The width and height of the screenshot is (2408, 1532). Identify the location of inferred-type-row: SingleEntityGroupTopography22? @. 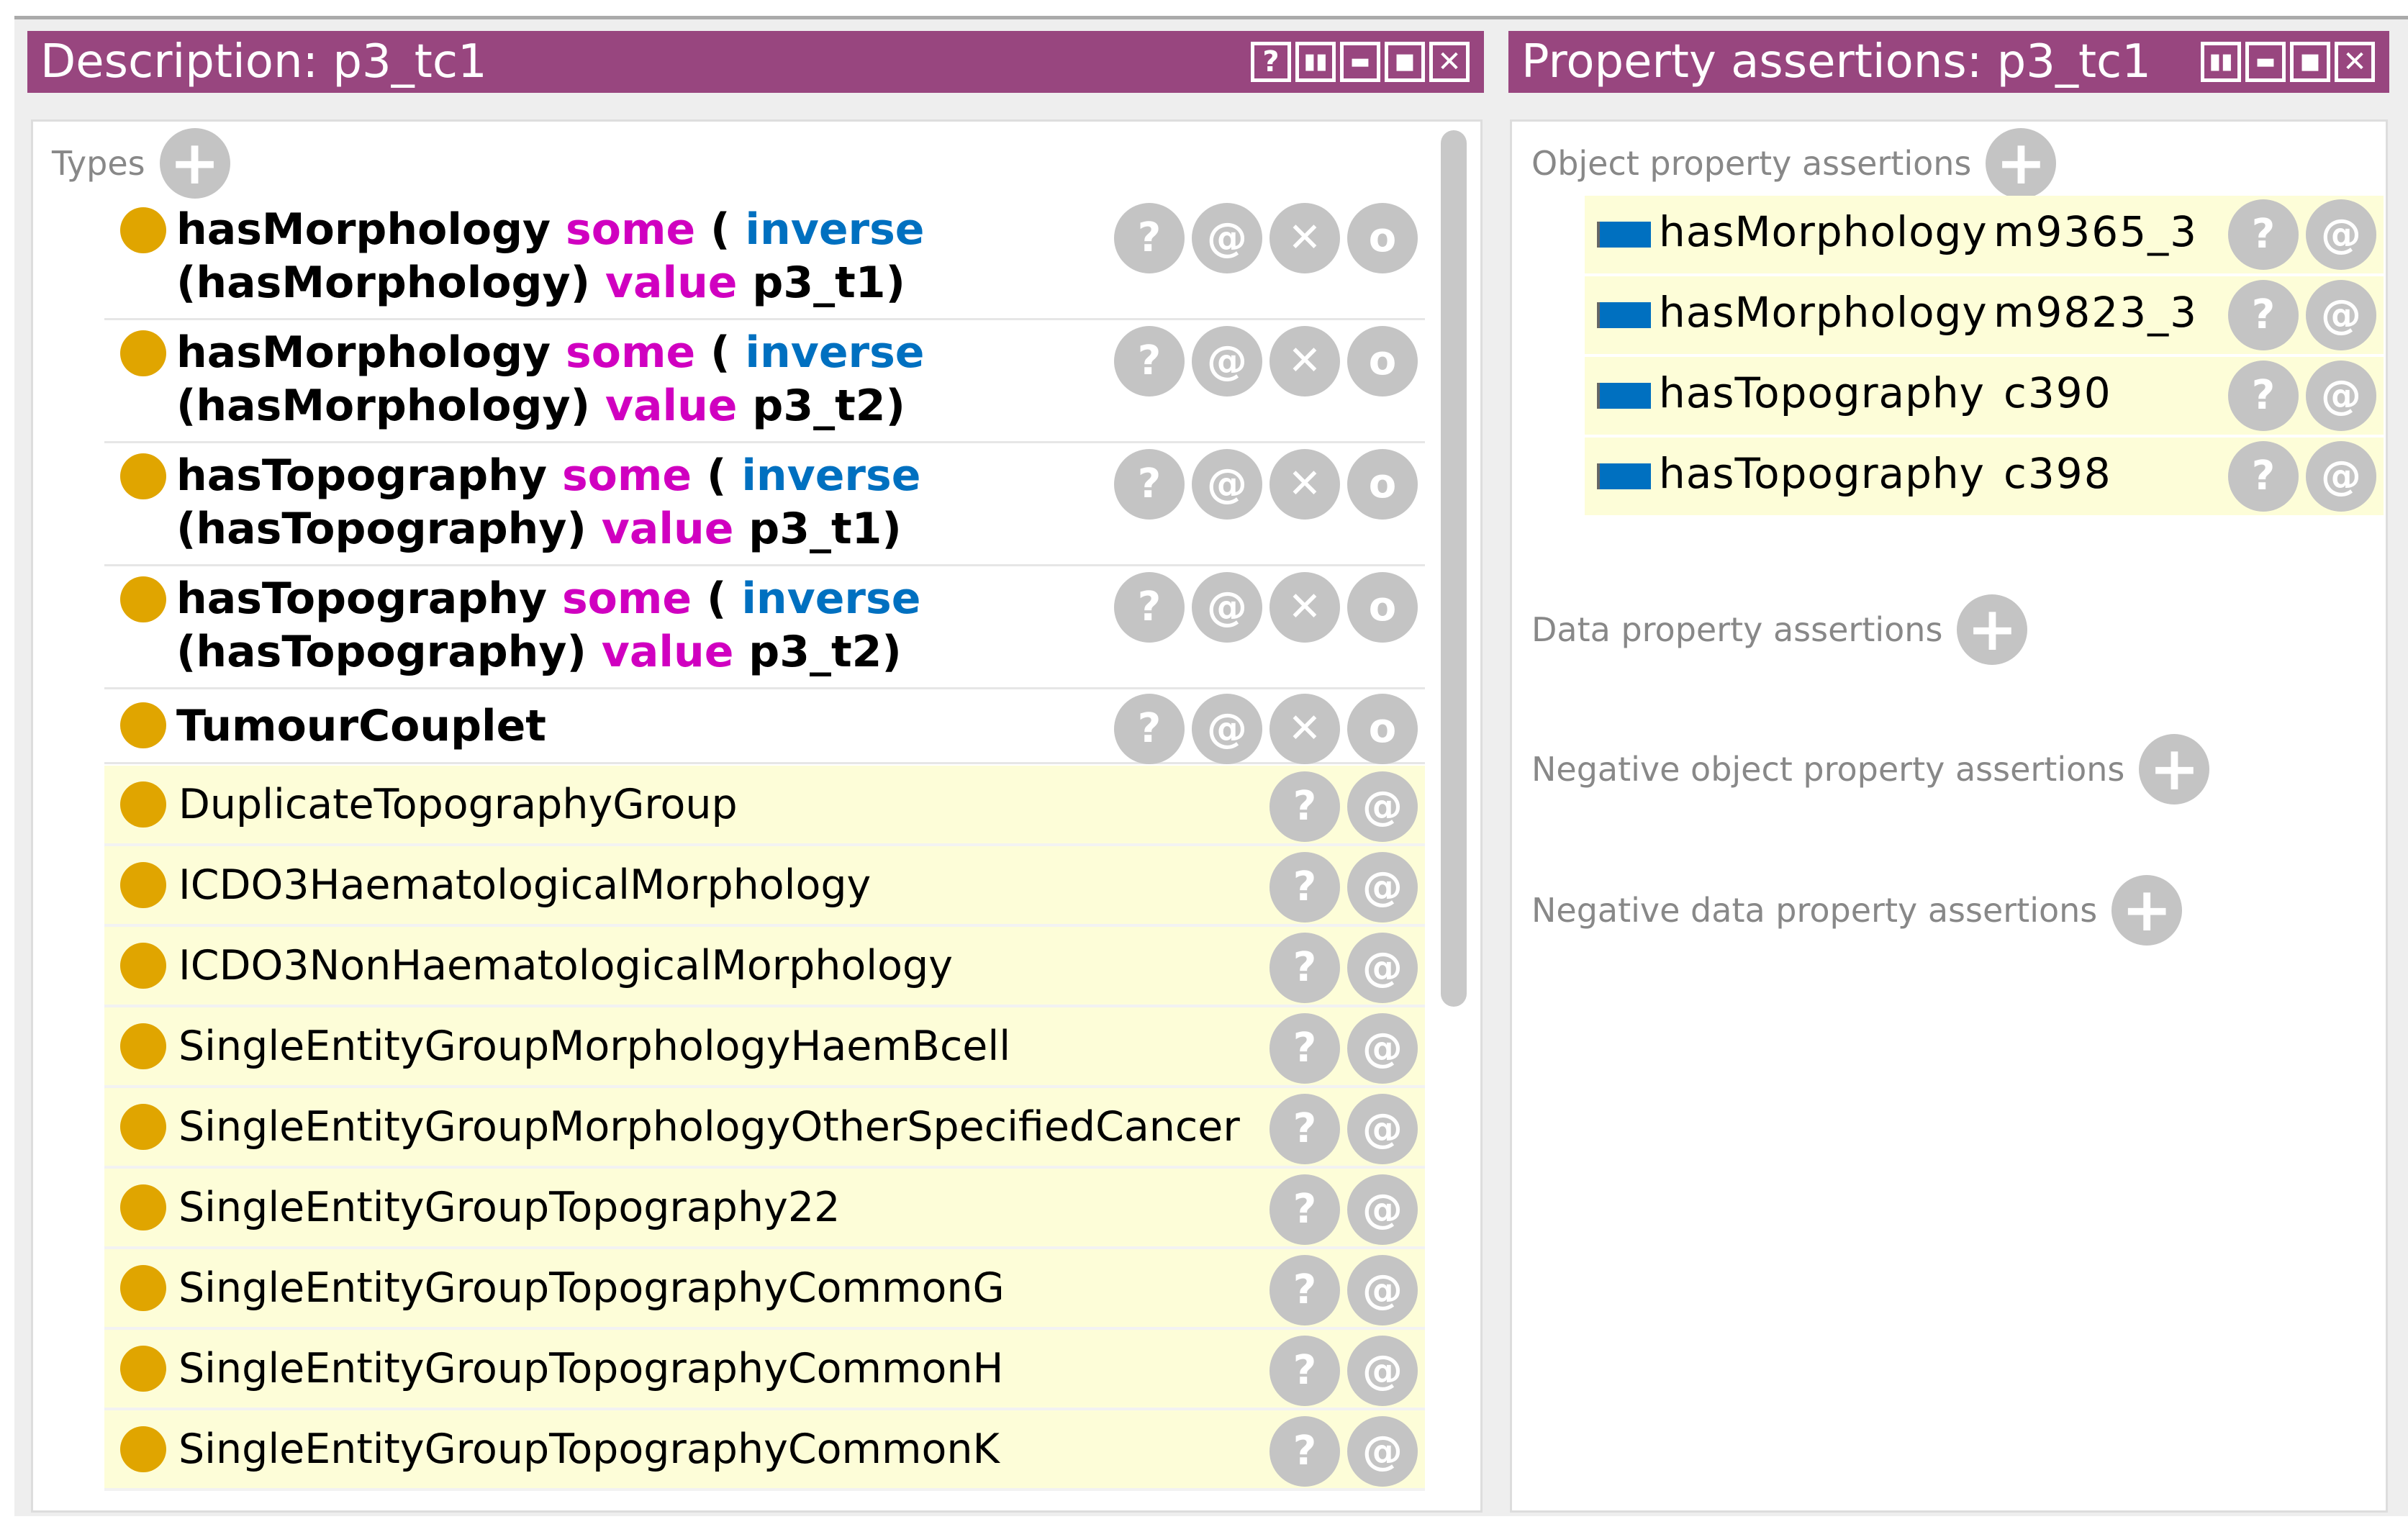
(764, 1209).